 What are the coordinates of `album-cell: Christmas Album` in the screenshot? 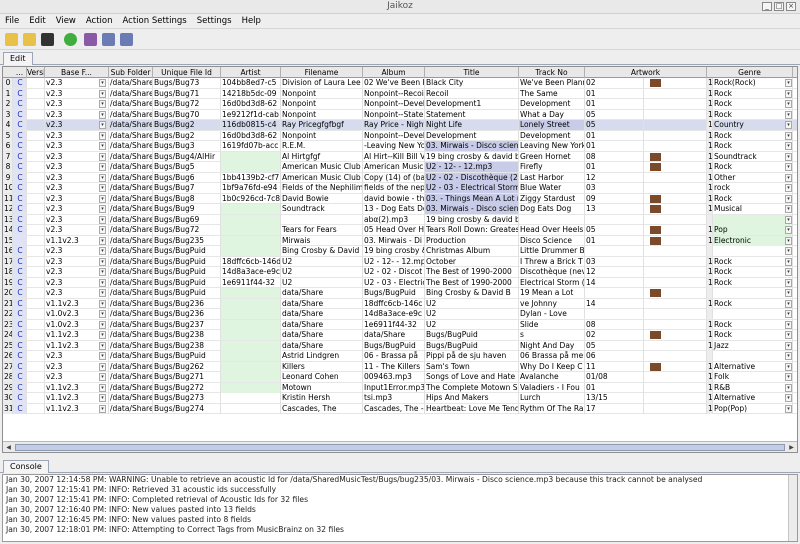 It's located at (472, 251).